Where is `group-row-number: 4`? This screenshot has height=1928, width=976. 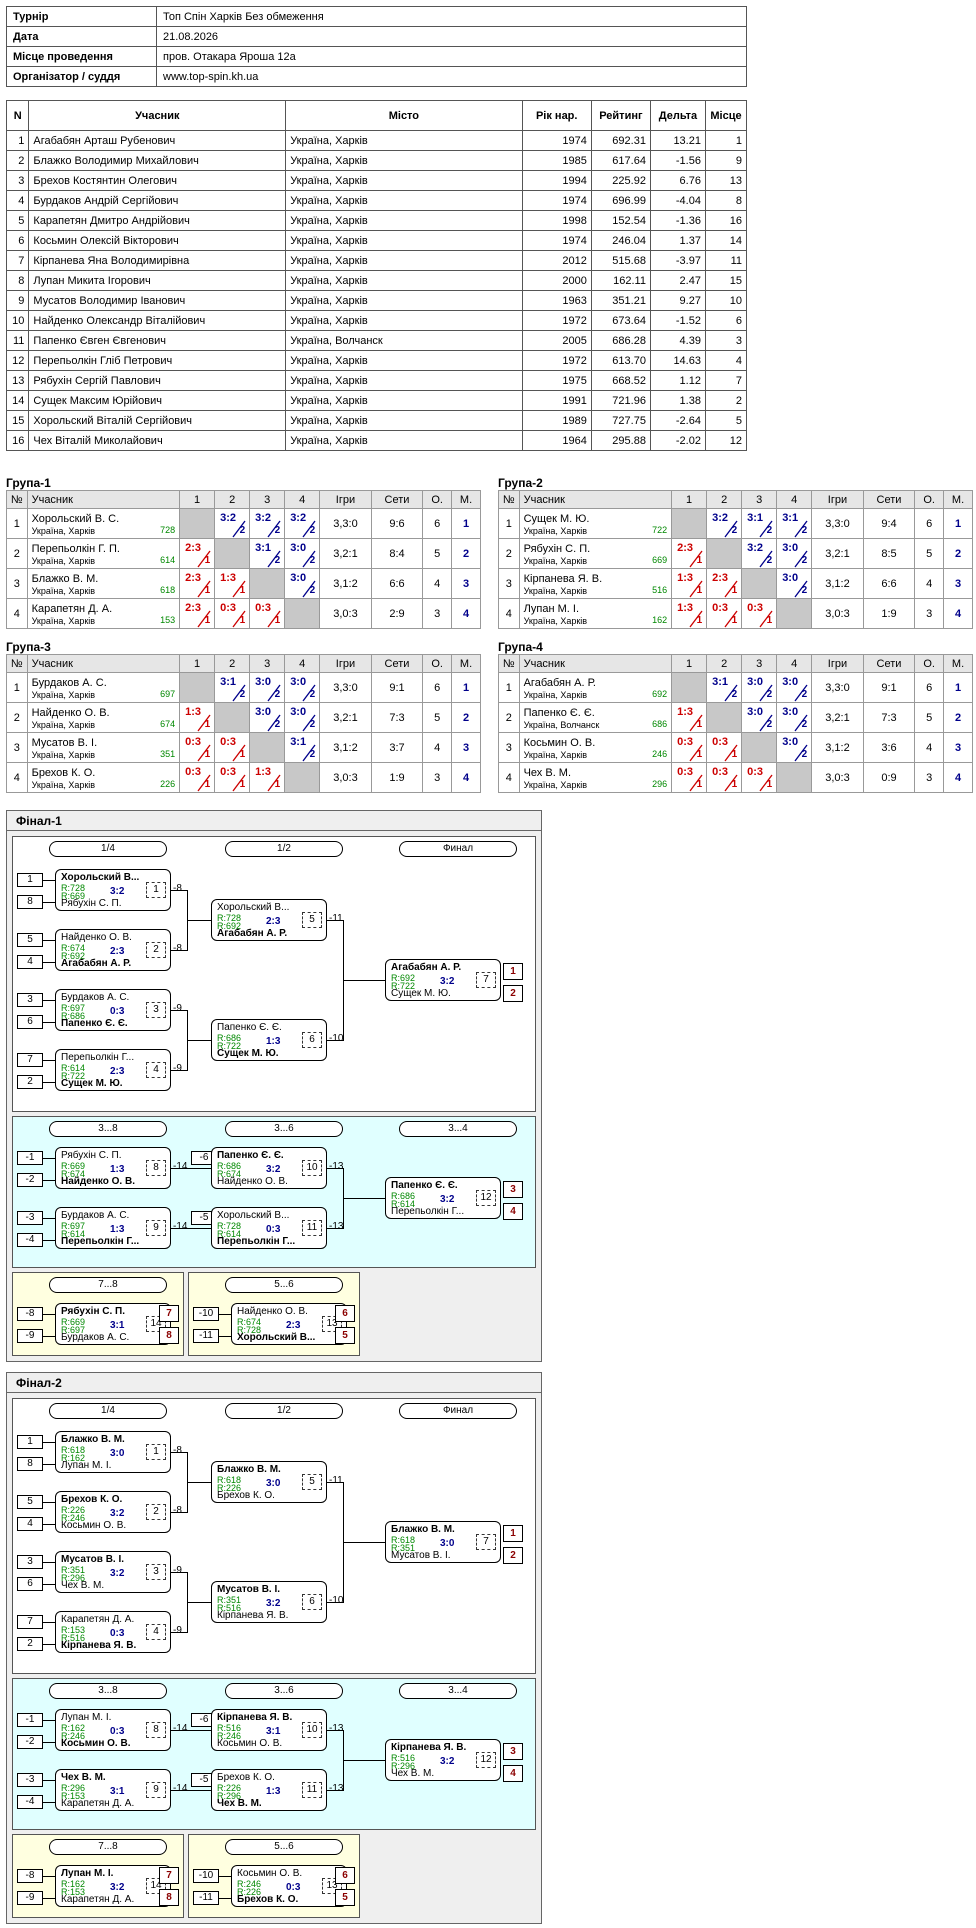 group-row-number: 4 is located at coordinates (17, 777).